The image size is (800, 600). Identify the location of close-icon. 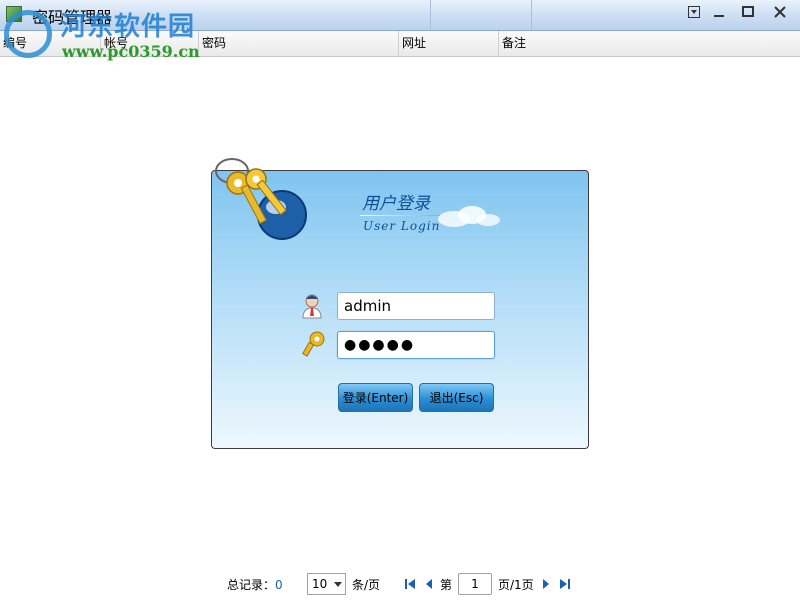
(780, 12).